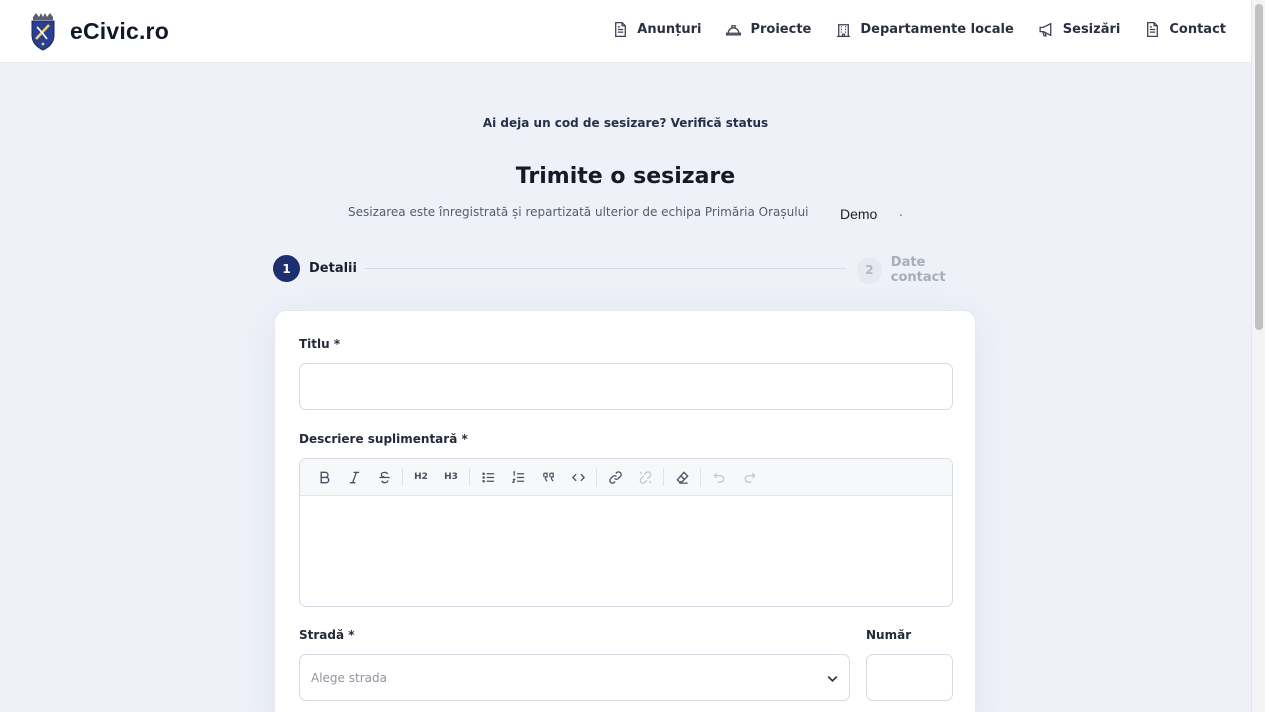 The image size is (1265, 712). What do you see at coordinates (626, 551) in the screenshot?
I see `editor-content-area` at bounding box center [626, 551].